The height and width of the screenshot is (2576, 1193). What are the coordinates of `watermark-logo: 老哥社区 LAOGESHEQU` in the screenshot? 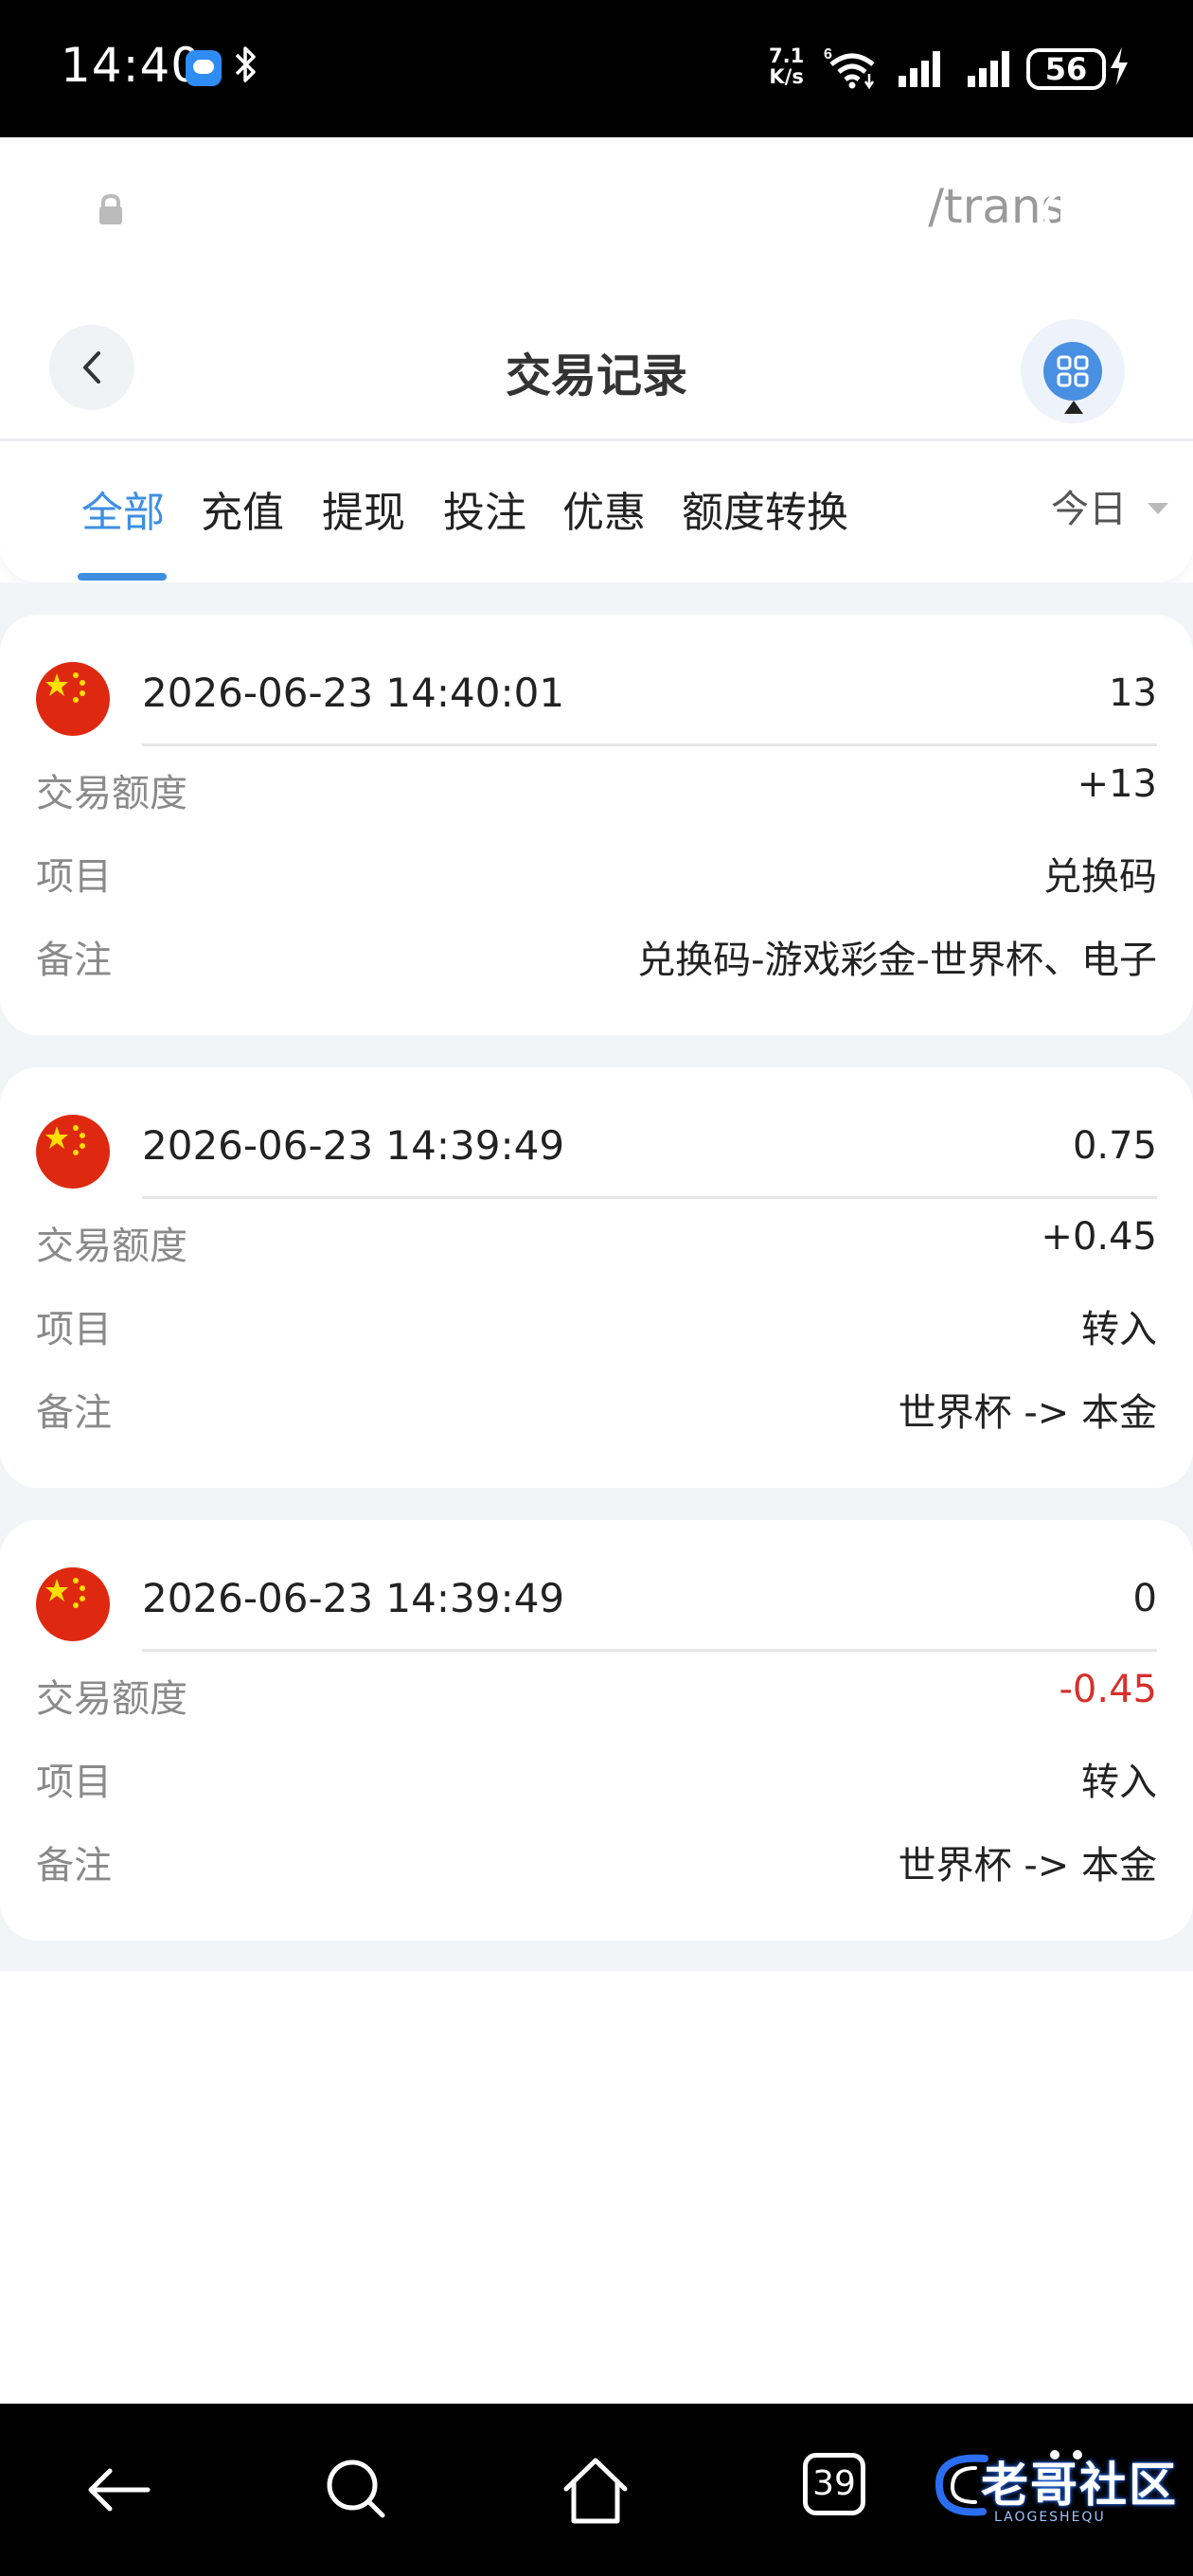 It's located at (1056, 2491).